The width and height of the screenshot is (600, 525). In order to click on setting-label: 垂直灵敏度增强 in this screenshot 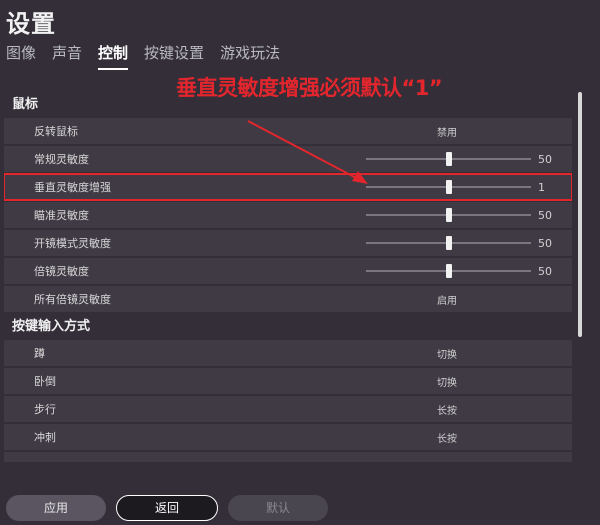, I will do `click(72, 187)`.